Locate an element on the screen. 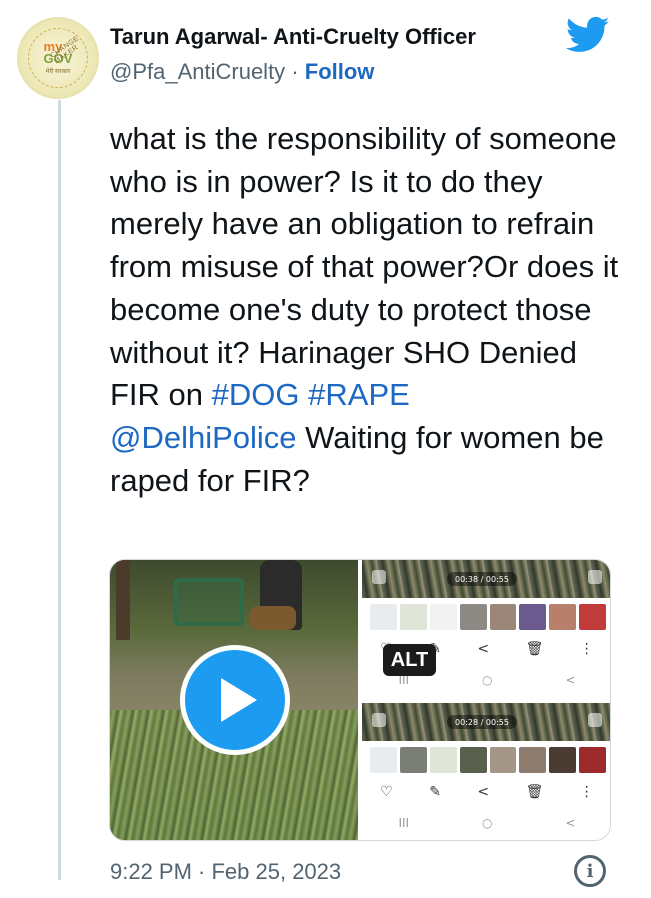 Image resolution: width=651 pixels, height=898 pixels. logo-tagline: मेरी सरकार is located at coordinates (58, 72).